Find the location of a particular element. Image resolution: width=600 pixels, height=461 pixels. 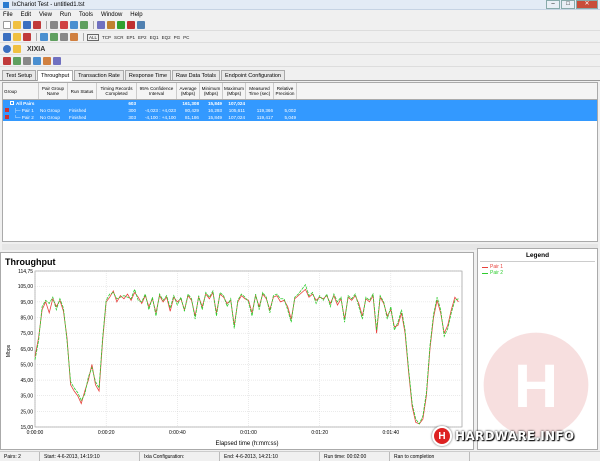

protocol-ep2: EP2 is located at coordinates (142, 37).